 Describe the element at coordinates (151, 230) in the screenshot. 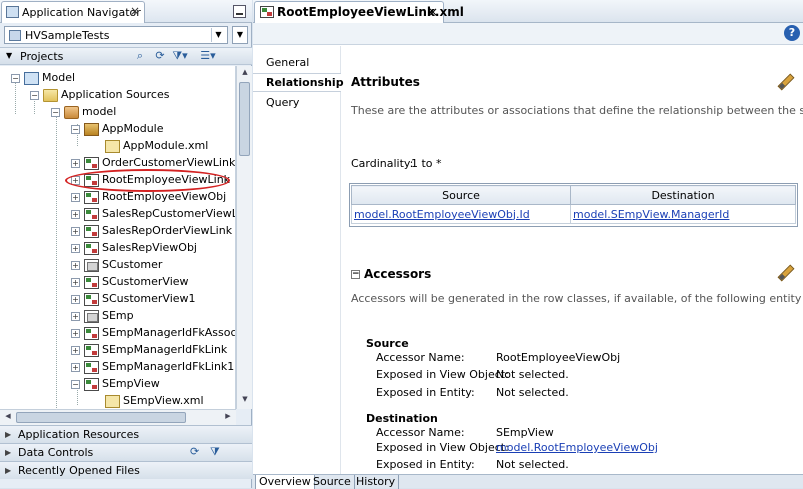

I see `tree-item: + SalesRepOrderViewLink` at that location.